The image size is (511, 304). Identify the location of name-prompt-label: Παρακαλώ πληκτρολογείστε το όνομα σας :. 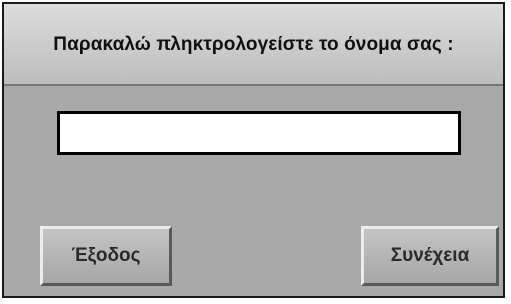
(253, 44).